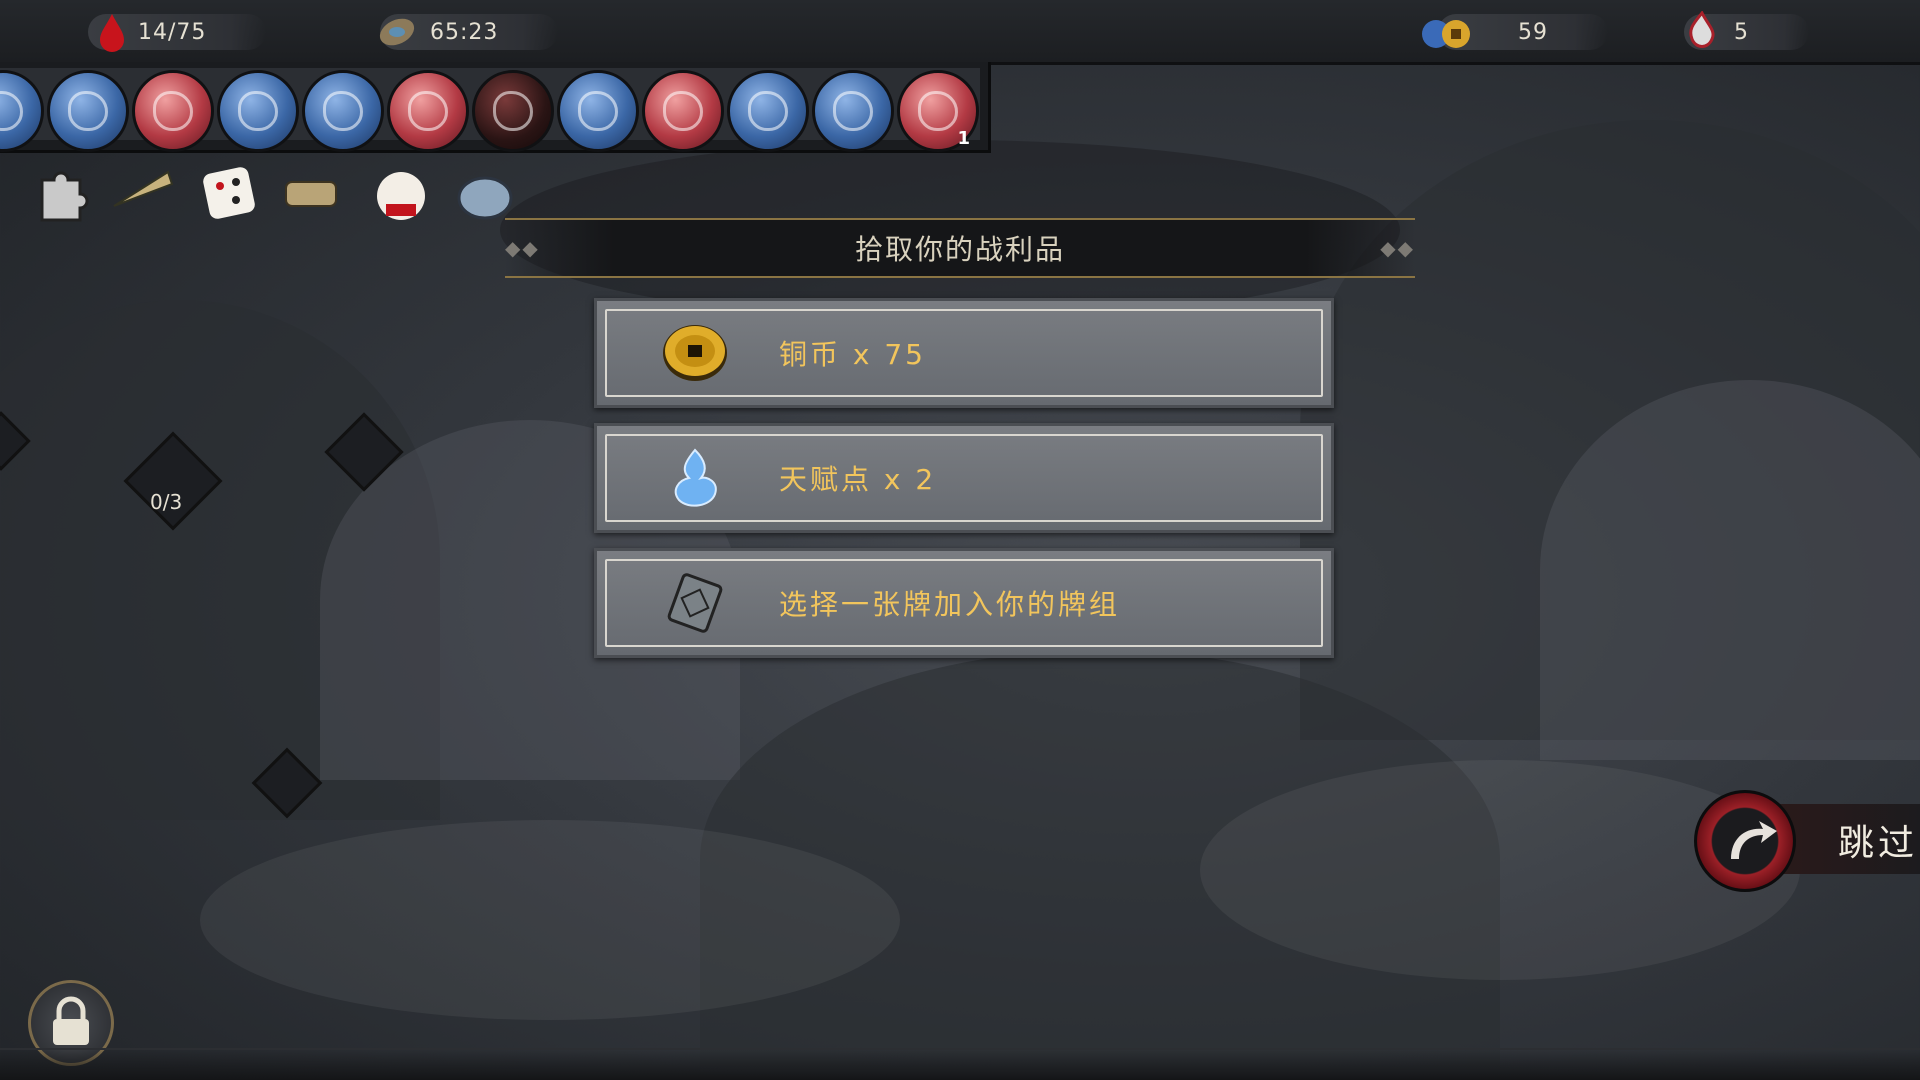 Image resolution: width=1920 pixels, height=1080 pixels. I want to click on ability-orb: 1, so click(938, 111).